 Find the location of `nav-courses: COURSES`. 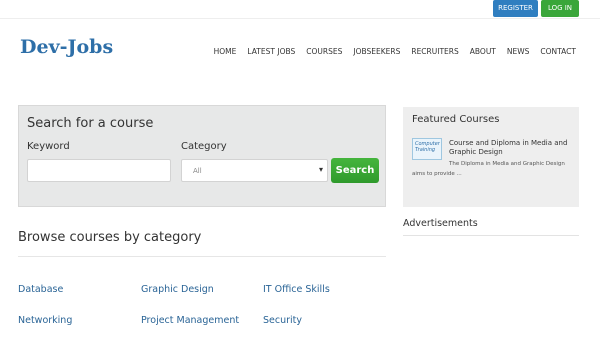

nav-courses: COURSES is located at coordinates (324, 51).